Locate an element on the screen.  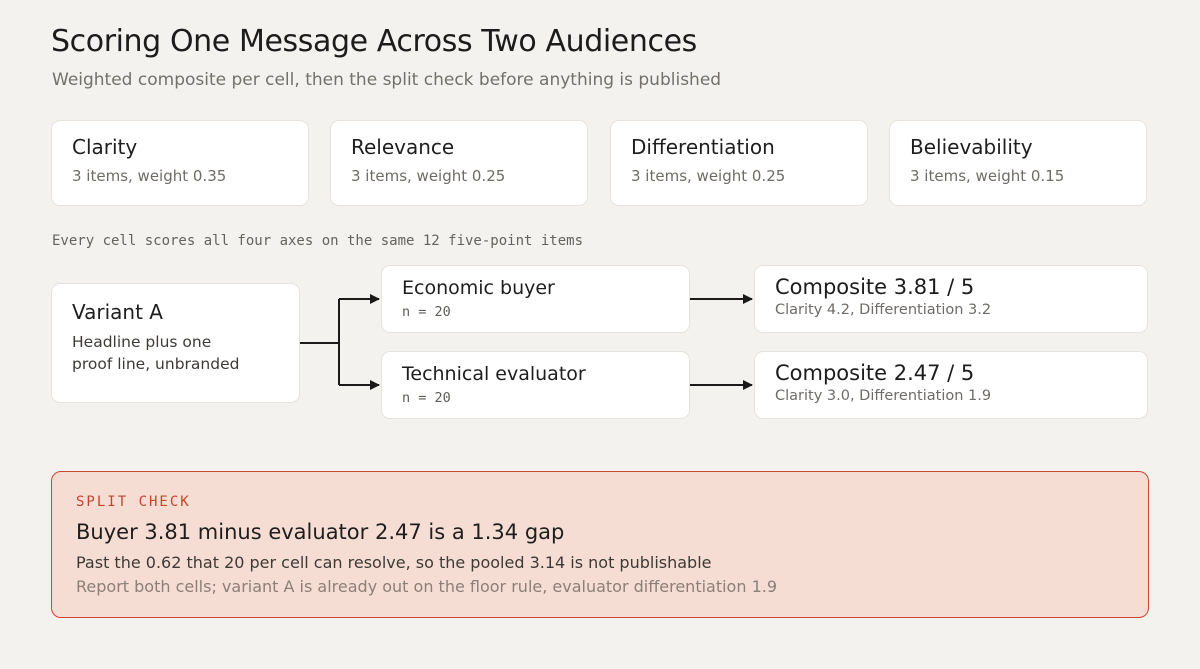
composite-detail: Clarity 4.2, Differentiation 3.2 is located at coordinates (883, 310).